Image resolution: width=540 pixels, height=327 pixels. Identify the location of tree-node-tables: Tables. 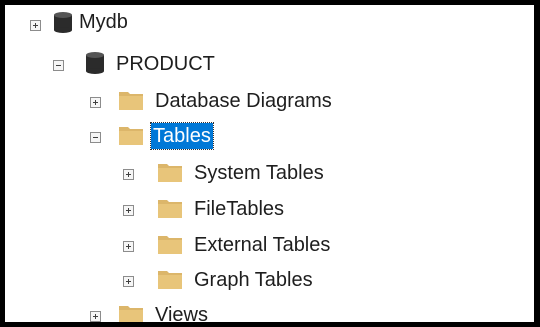
(205, 136).